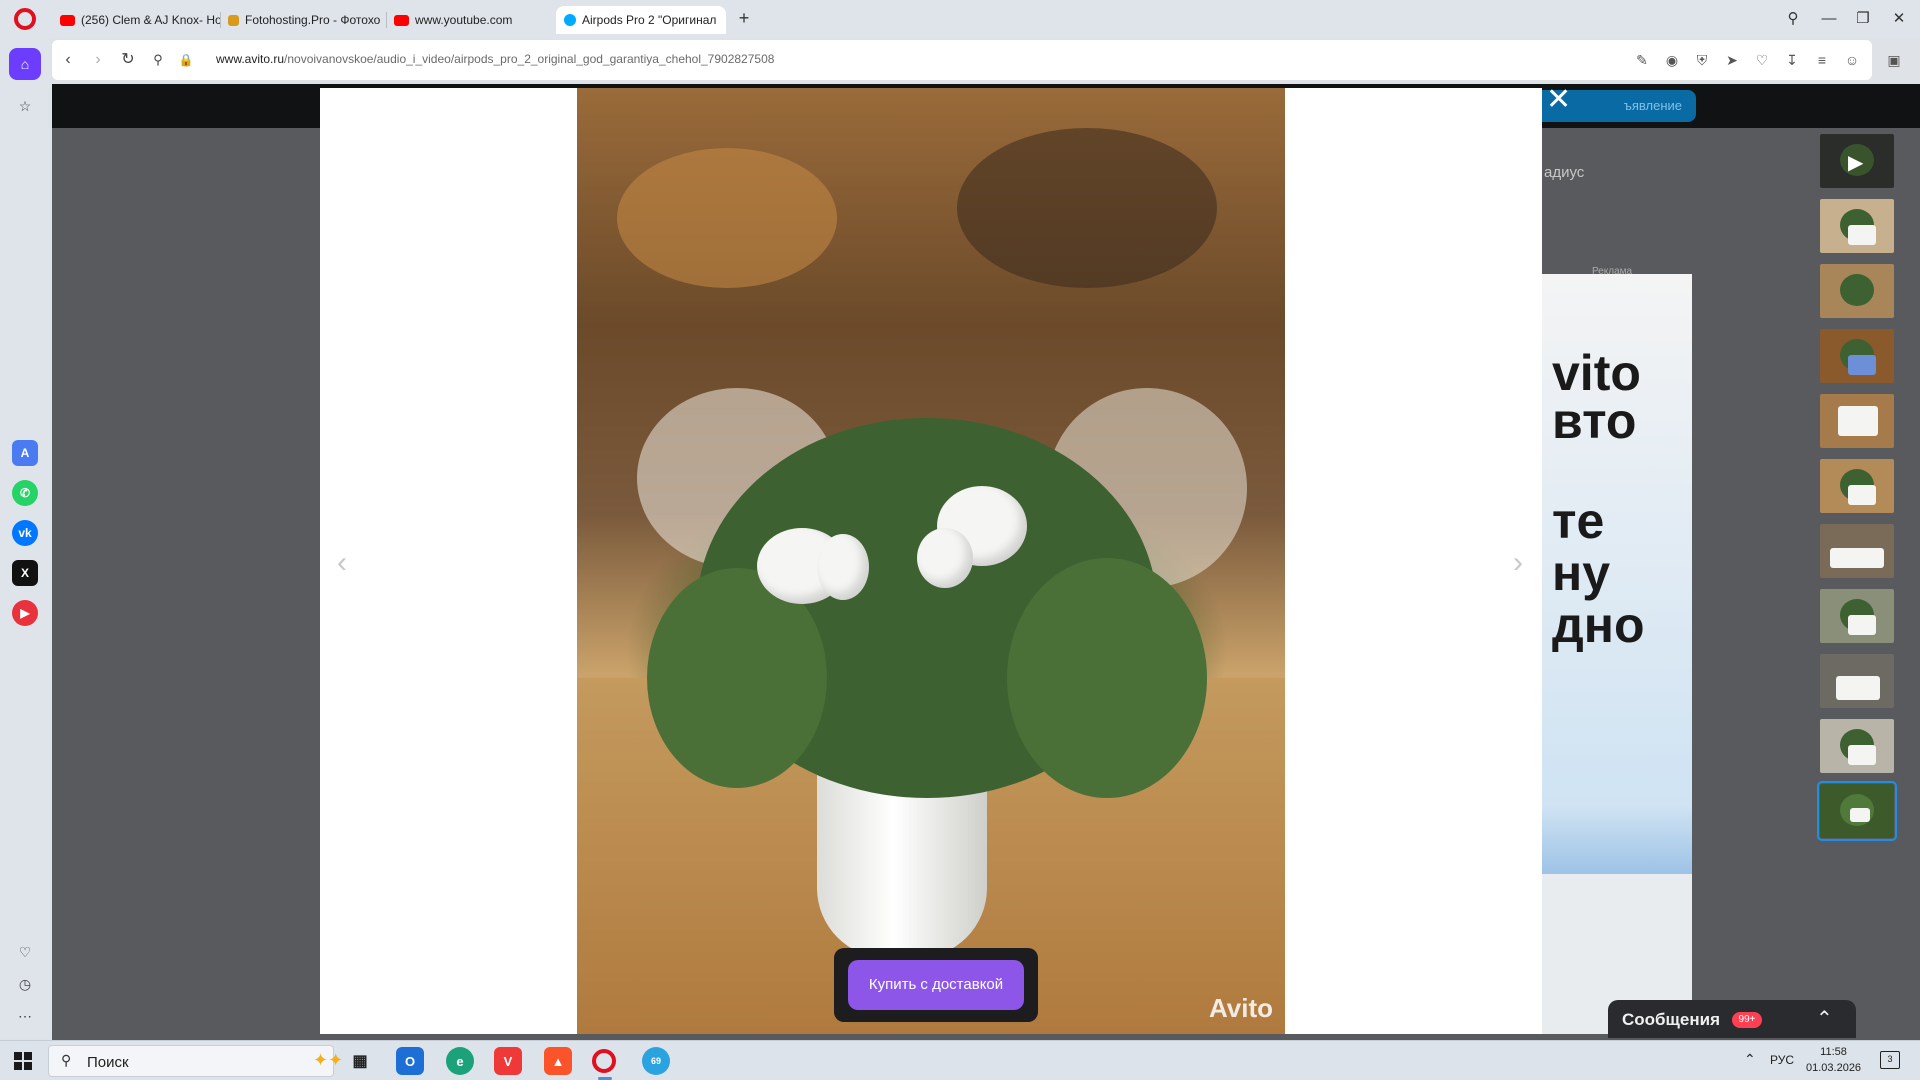 Image resolution: width=1920 pixels, height=1080 pixels. Describe the element at coordinates (25, 573) in the screenshot. I see `x-icon: X` at that location.